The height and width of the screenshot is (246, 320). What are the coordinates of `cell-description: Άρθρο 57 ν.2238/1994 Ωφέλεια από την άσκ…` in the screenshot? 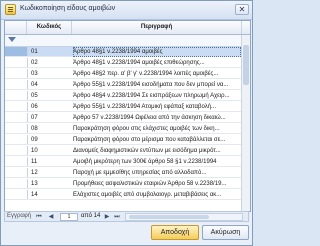 It's located at (149, 118).